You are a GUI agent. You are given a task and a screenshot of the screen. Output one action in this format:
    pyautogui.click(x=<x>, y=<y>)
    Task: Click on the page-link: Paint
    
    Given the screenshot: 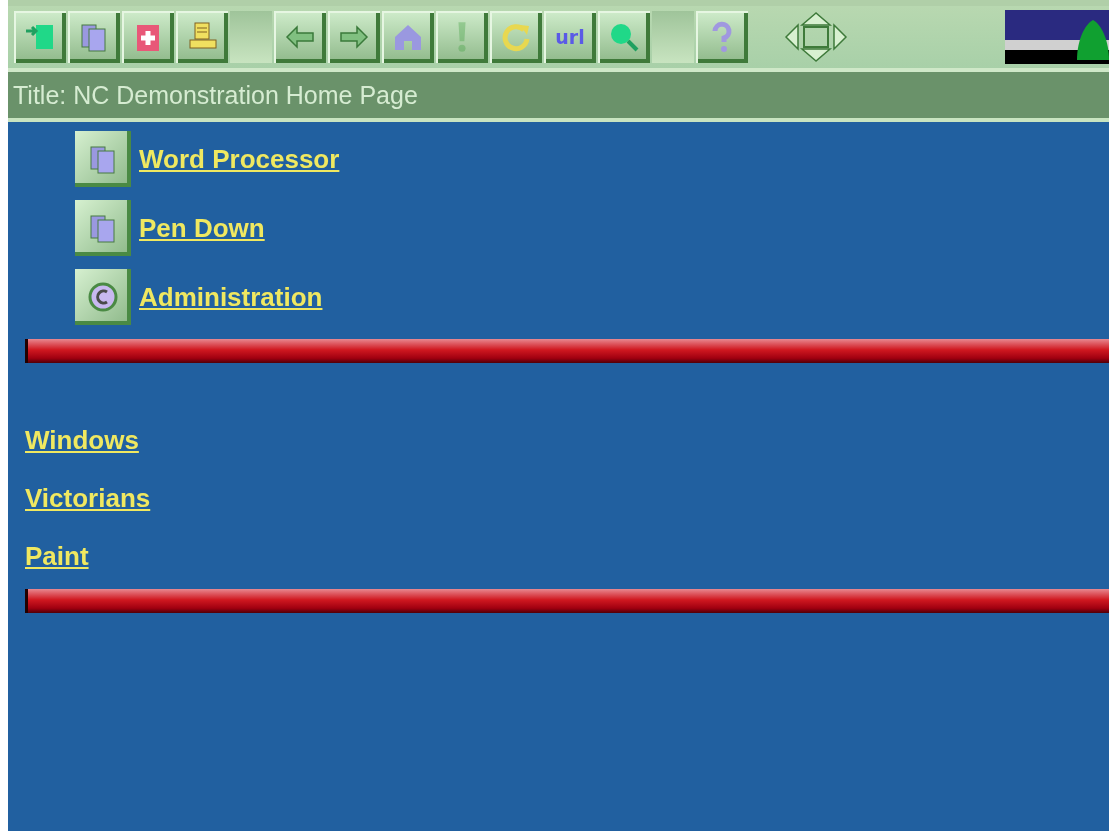 What is the action you would take?
    pyautogui.click(x=57, y=556)
    